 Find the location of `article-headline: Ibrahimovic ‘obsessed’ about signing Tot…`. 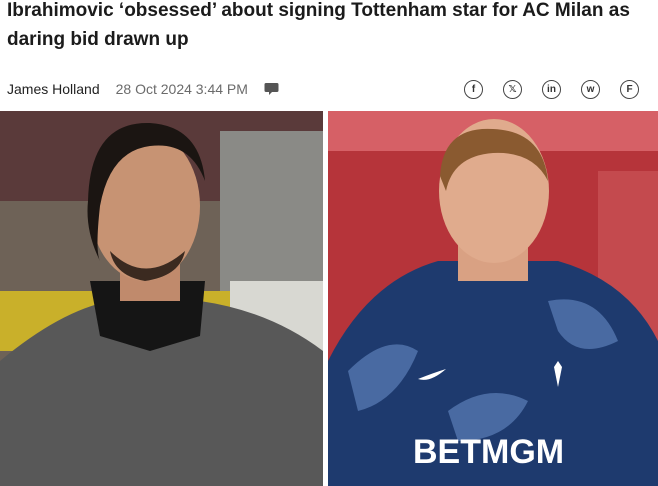

article-headline: Ibrahimovic ‘obsessed’ about signing Tot… is located at coordinates (318, 25).